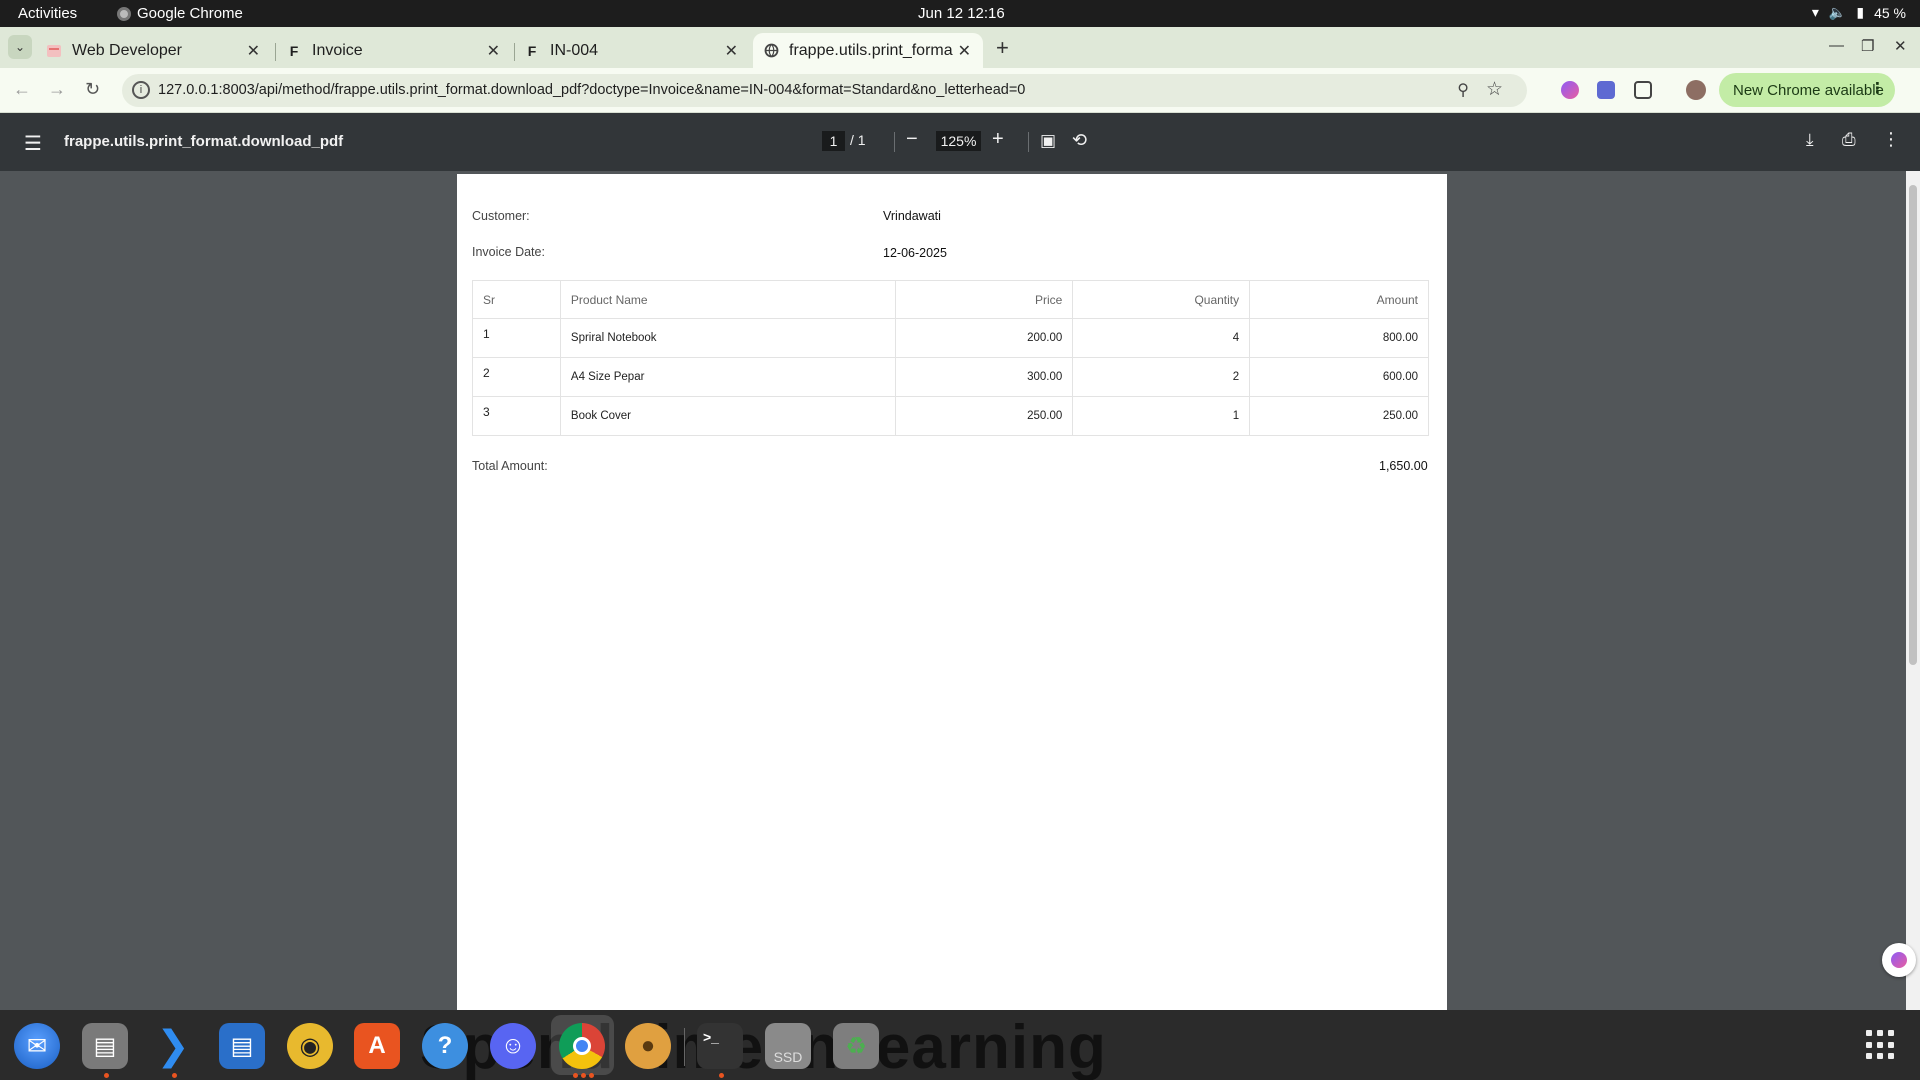 The image size is (1920, 1080). I want to click on cell-product: A4 Size Pepar, so click(727, 377).